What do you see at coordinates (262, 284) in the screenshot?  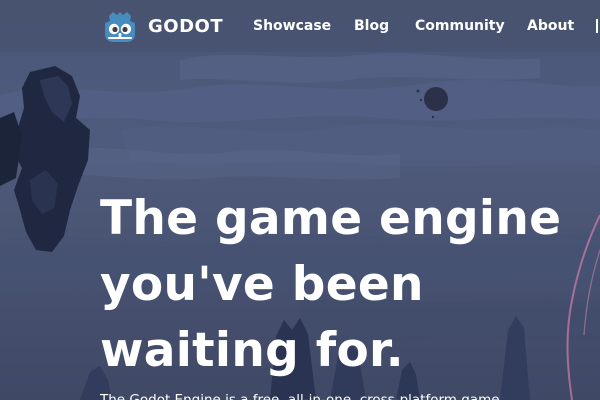 I see `hero-title-line: you've been` at bounding box center [262, 284].